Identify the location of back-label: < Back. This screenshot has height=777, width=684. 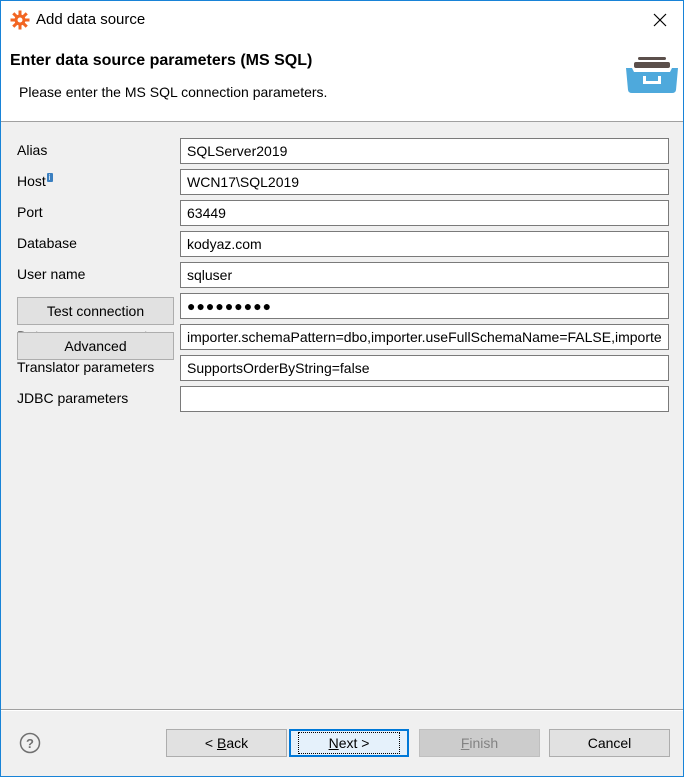
(226, 743).